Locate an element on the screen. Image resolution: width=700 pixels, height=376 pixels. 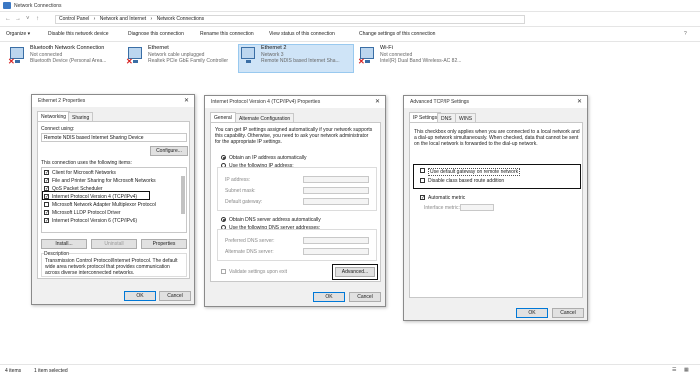
alternate-dns-label: Alternate DNS server: is located at coordinates (249, 252).